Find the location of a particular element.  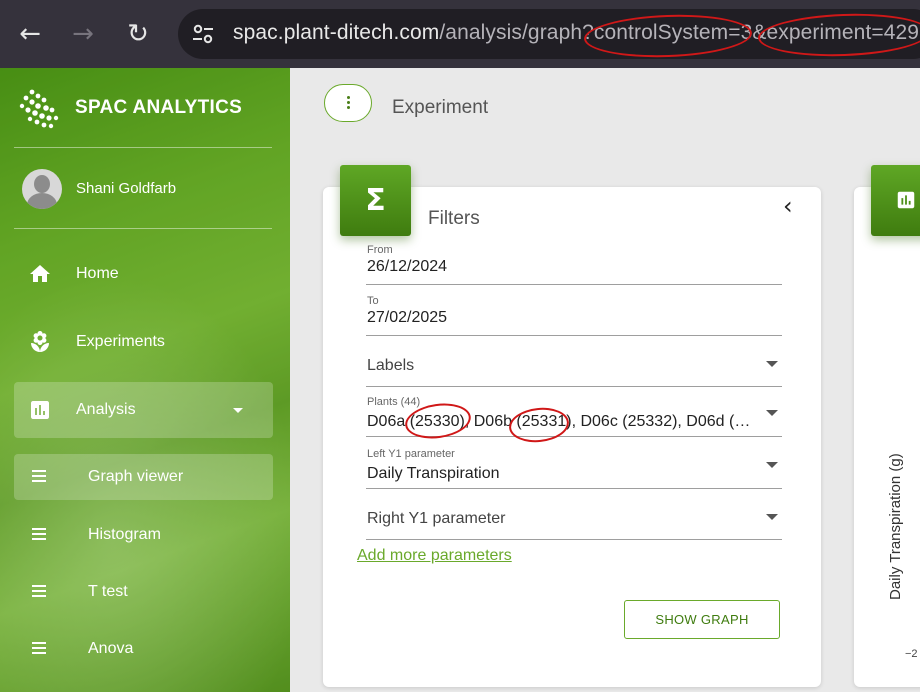

to-value: 27/02/2025 is located at coordinates (407, 317).